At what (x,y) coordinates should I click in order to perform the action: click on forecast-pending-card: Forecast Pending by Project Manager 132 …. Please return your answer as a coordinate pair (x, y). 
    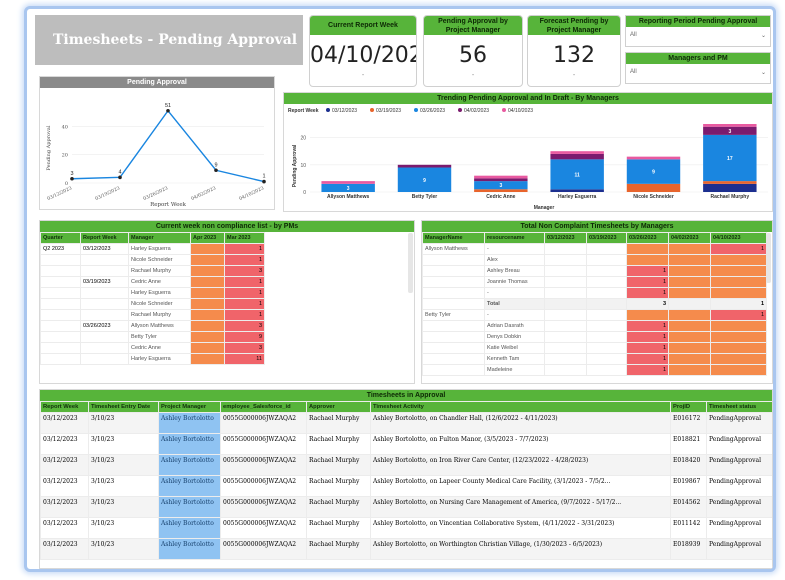
    Looking at the image, I should click on (574, 51).